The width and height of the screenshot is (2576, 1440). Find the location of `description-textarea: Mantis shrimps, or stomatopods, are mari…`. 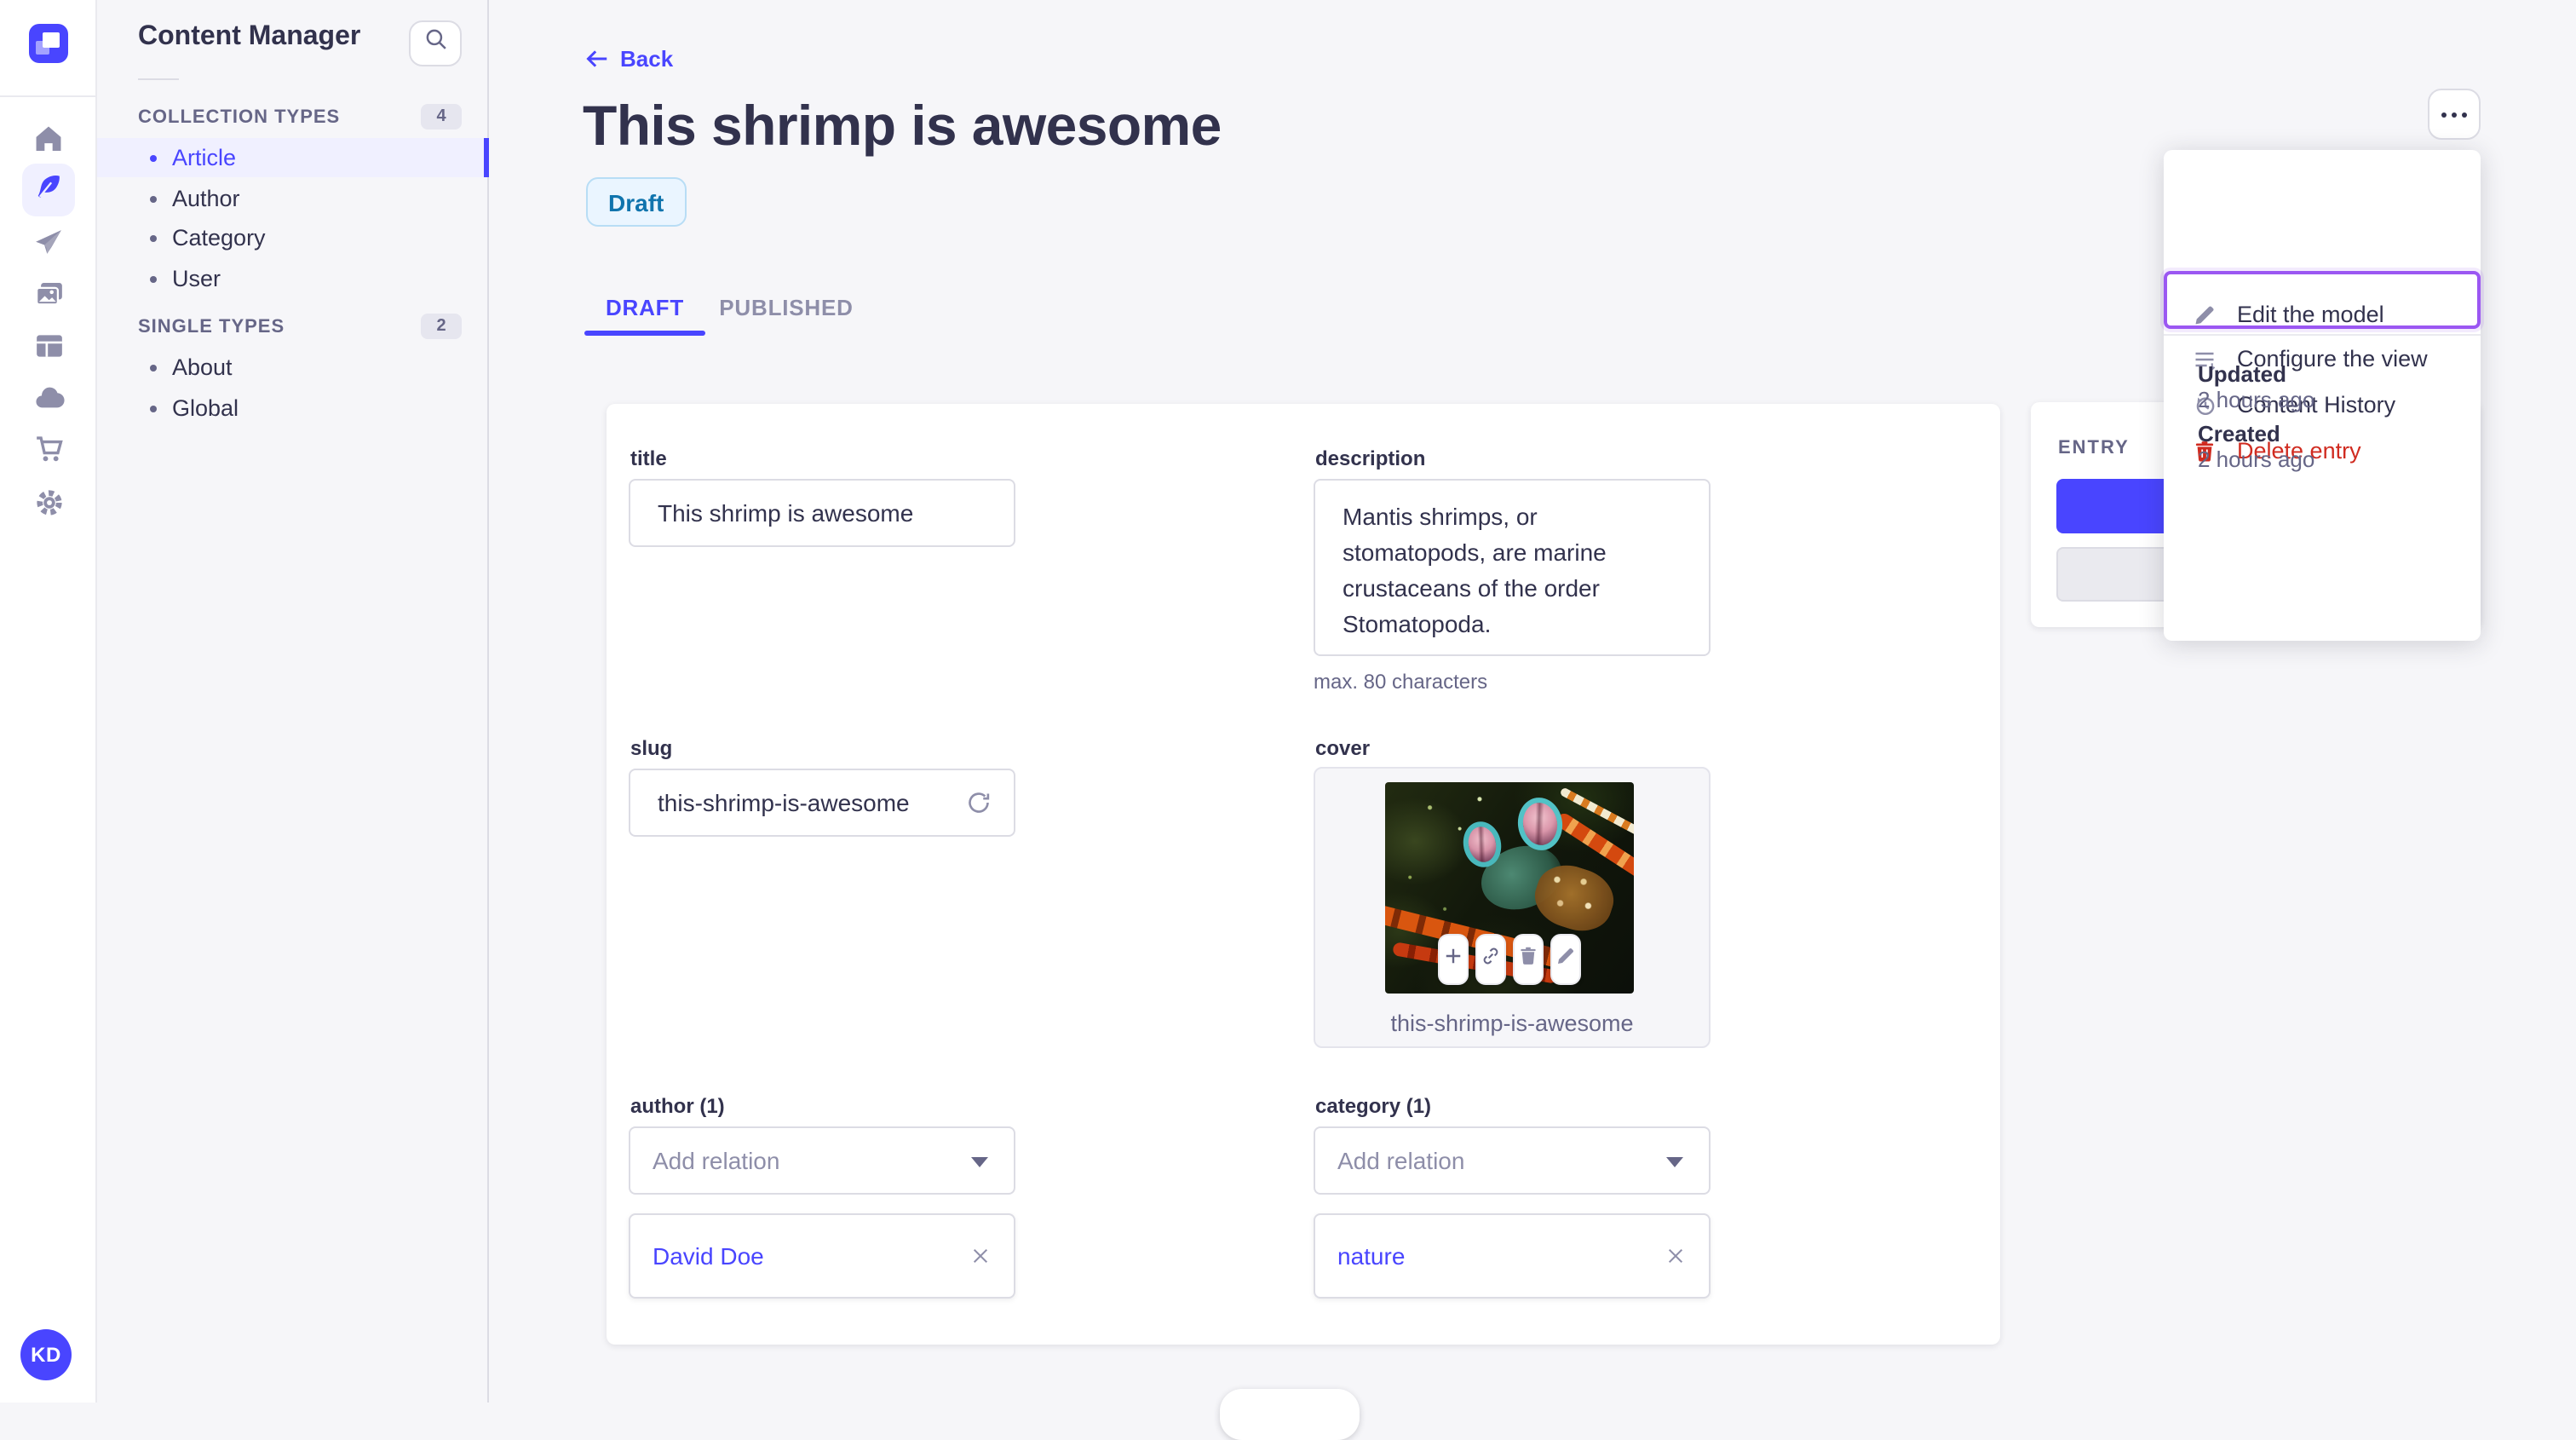

description-textarea: Mantis shrimps, or stomatopods, are mari… is located at coordinates (1513, 567).